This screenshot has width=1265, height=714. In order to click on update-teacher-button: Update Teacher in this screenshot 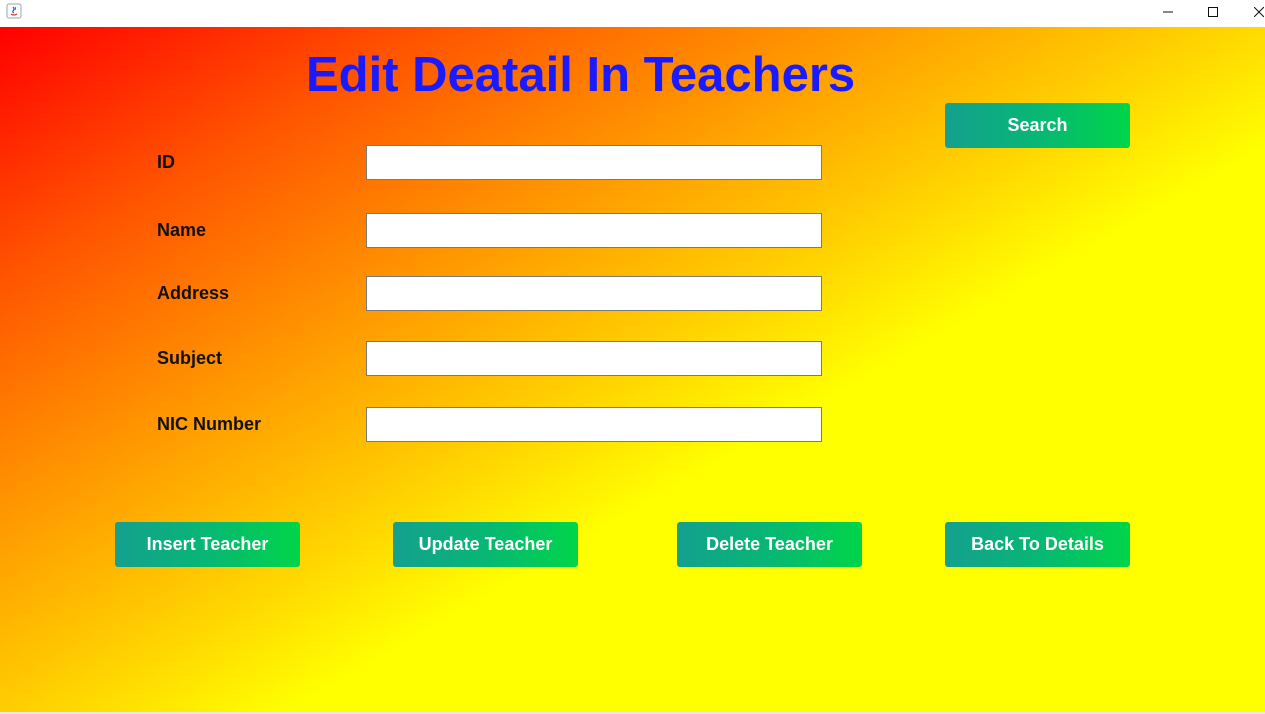, I will do `click(485, 544)`.